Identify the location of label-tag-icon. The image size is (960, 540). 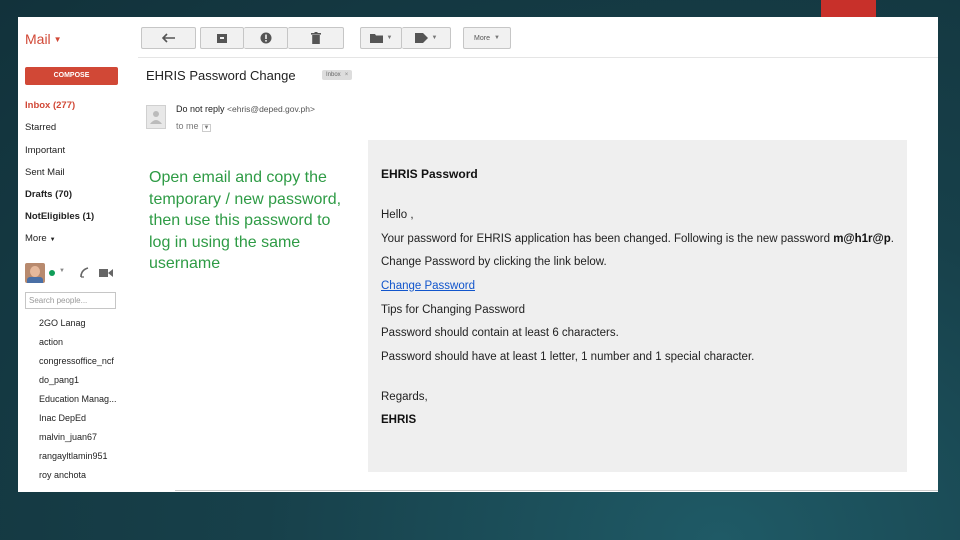
(421, 38).